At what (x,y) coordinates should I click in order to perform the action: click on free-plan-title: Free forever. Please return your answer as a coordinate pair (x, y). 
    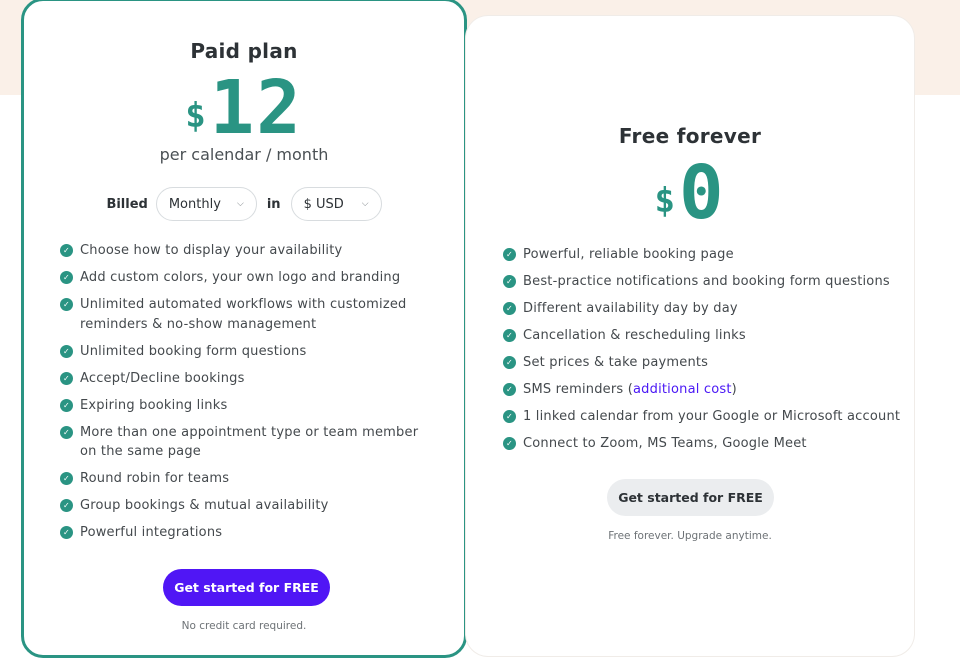
    Looking at the image, I should click on (690, 136).